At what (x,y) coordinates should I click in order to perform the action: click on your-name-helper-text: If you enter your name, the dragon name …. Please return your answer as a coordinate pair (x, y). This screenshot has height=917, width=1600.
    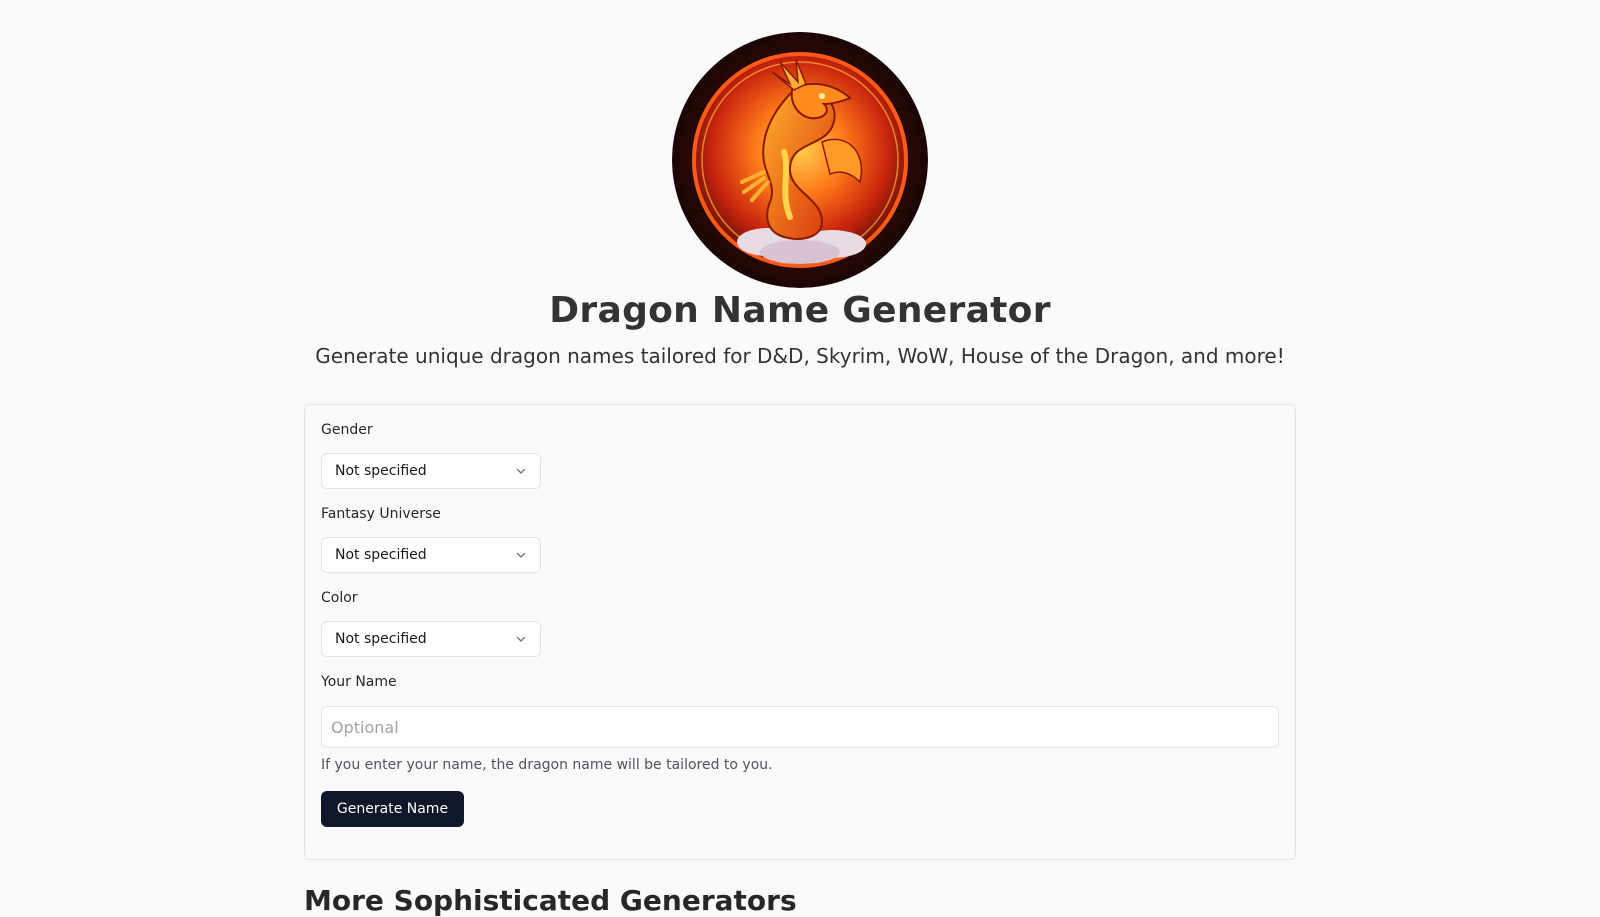
    Looking at the image, I should click on (547, 765).